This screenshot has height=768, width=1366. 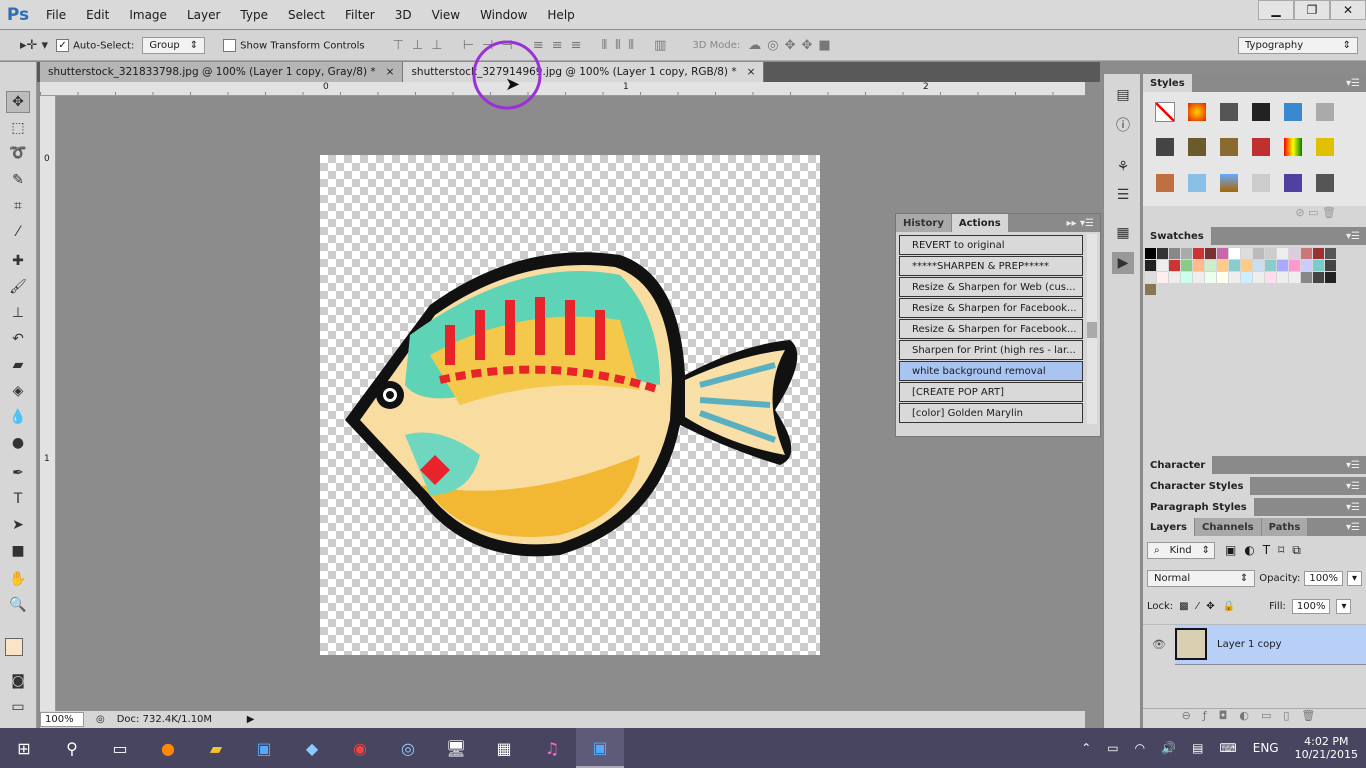 What do you see at coordinates (456, 748) in the screenshot?
I see `network-app-icon: 🖥` at bounding box center [456, 748].